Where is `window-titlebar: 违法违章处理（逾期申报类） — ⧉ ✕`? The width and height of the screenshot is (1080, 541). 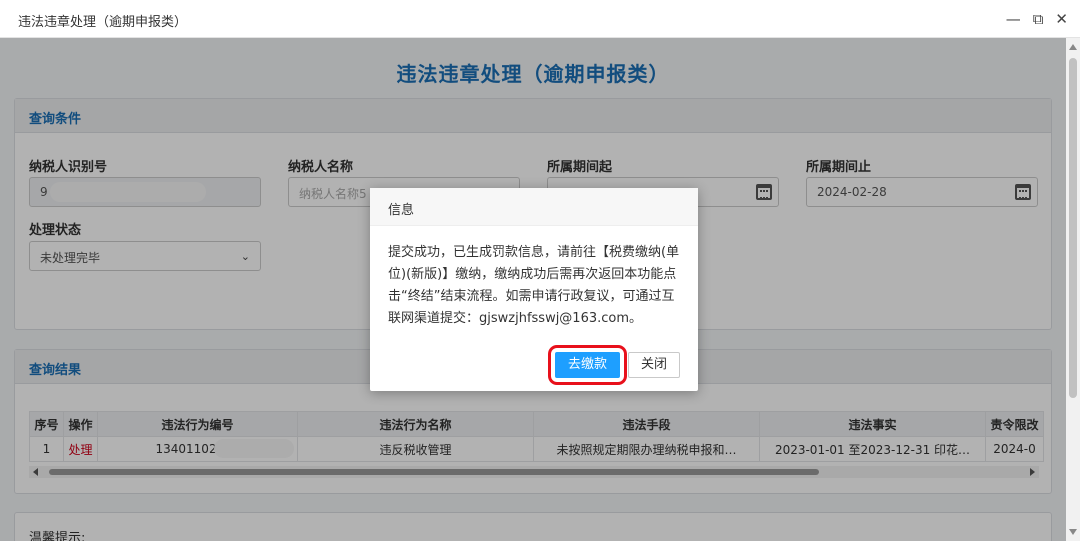 window-titlebar: 违法违章处理（逾期申报类） — ⧉ ✕ is located at coordinates (540, 19).